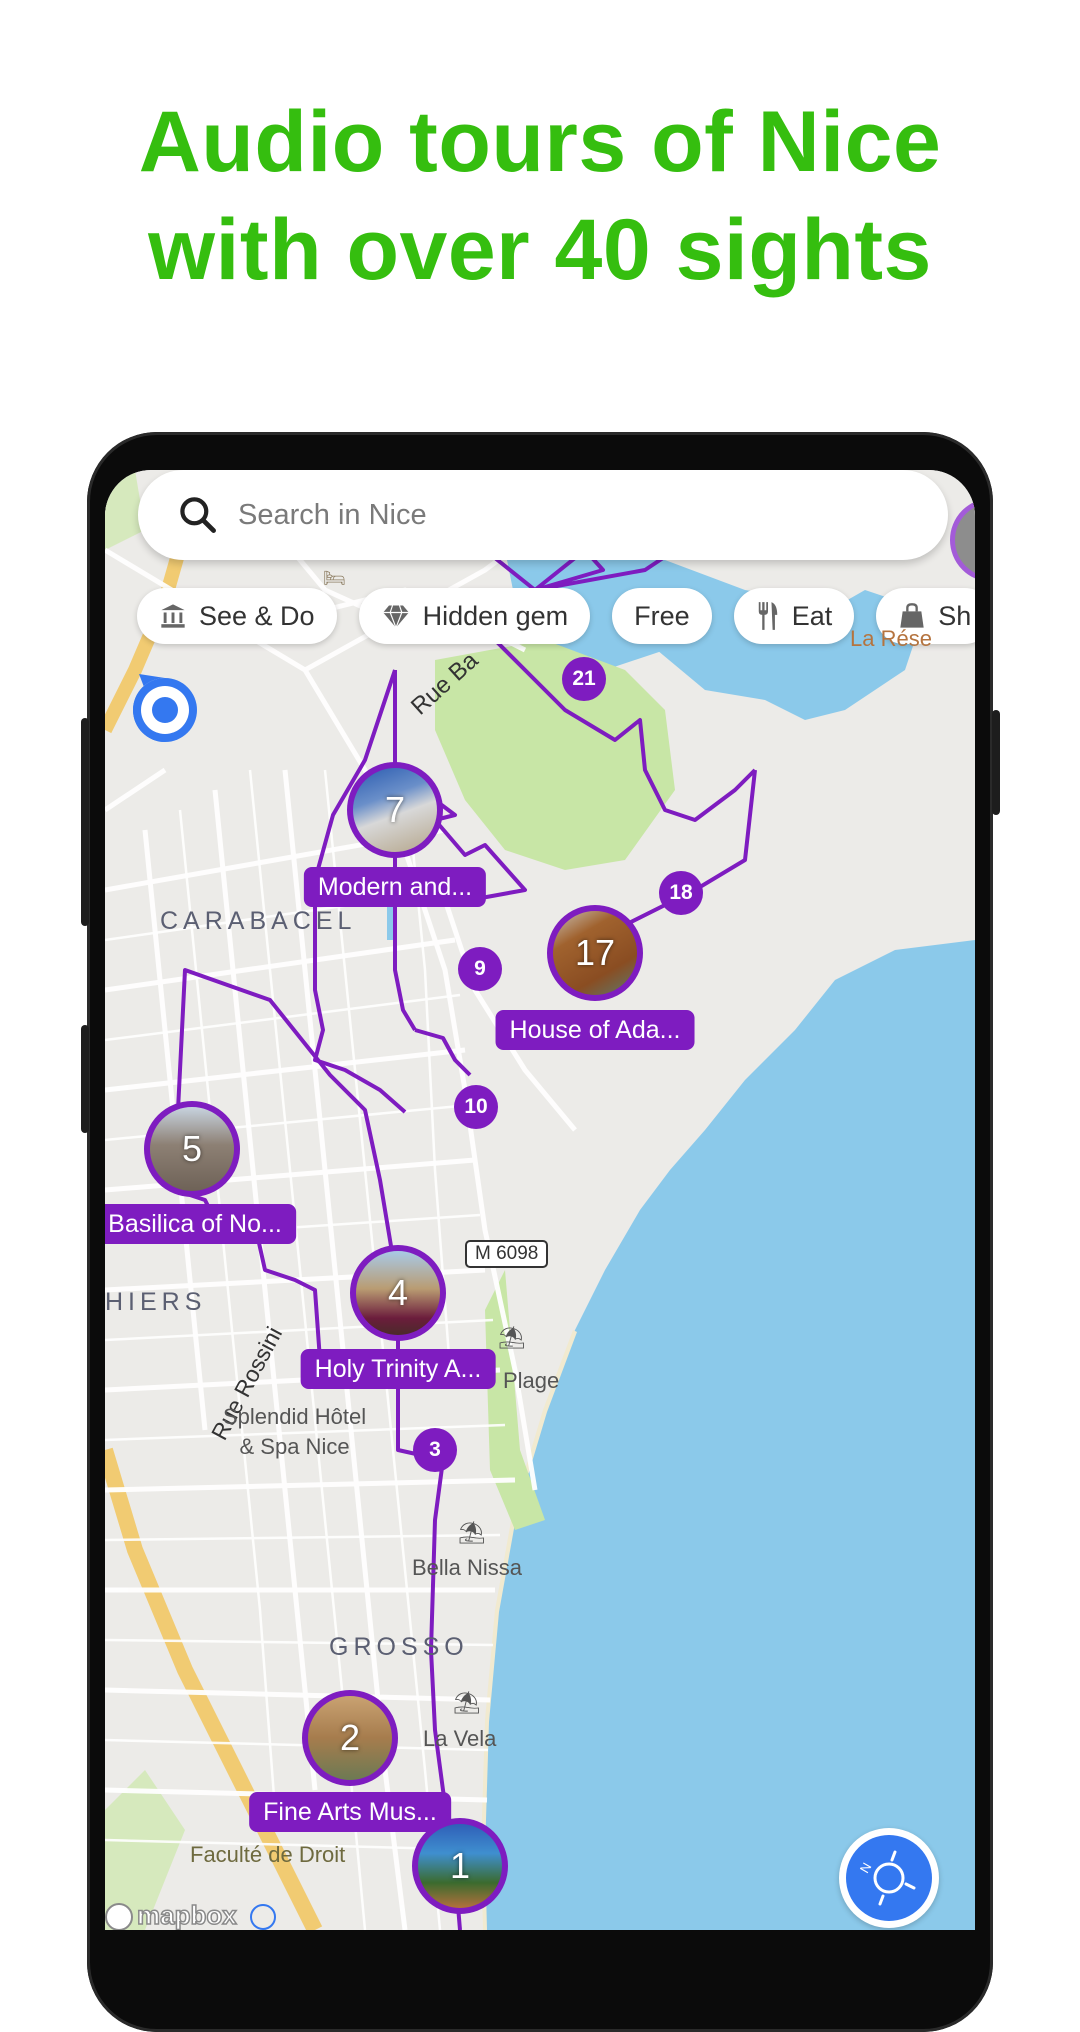  I want to click on route-marker-3: 3, so click(435, 1450).